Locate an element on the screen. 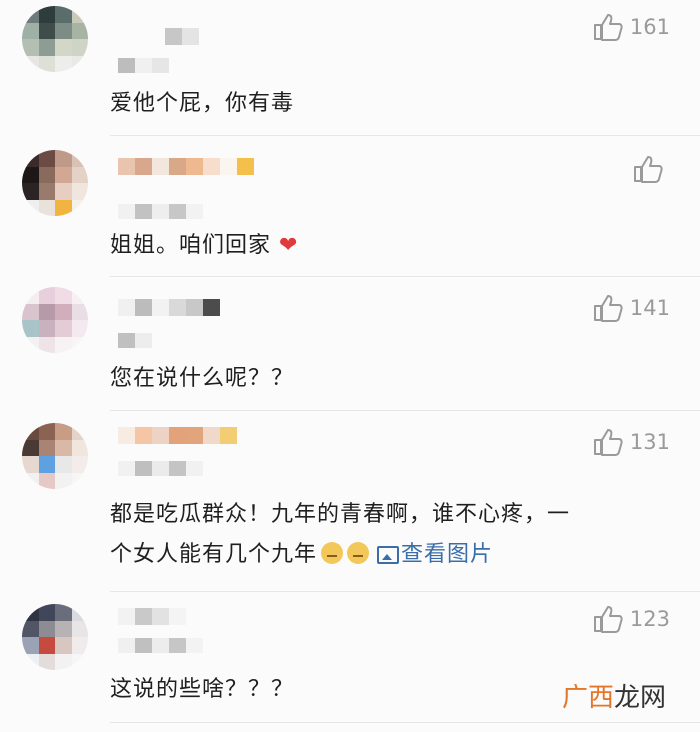  like-button: 141 is located at coordinates (631, 308).